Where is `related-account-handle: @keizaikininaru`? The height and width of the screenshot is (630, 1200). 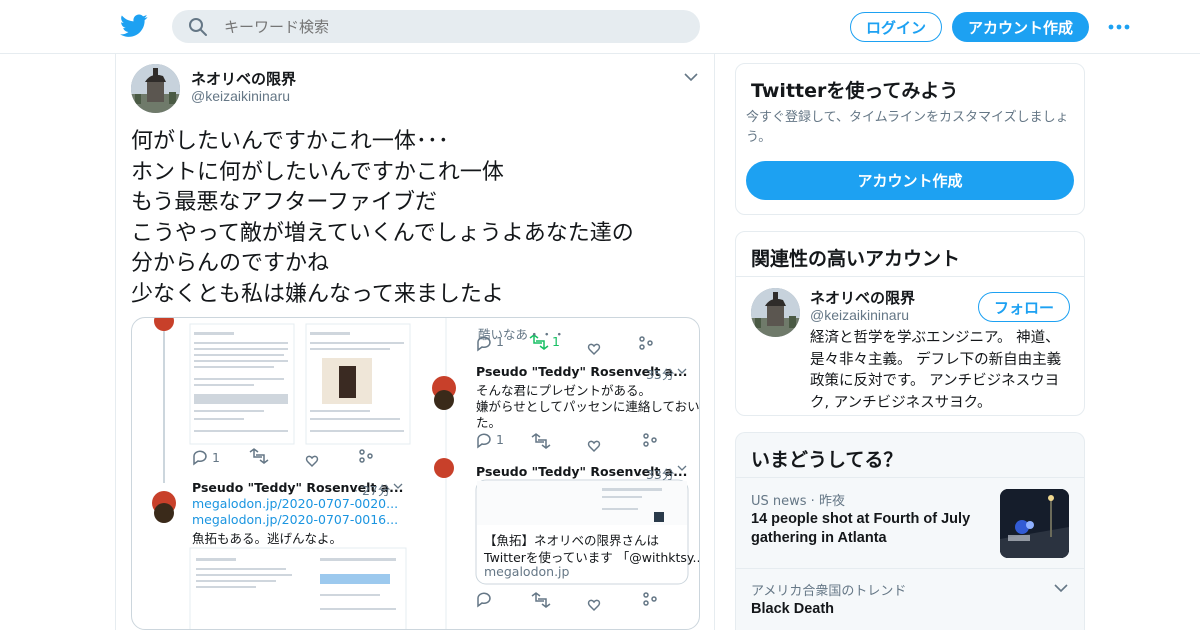 related-account-handle: @keizaikininaru is located at coordinates (859, 315).